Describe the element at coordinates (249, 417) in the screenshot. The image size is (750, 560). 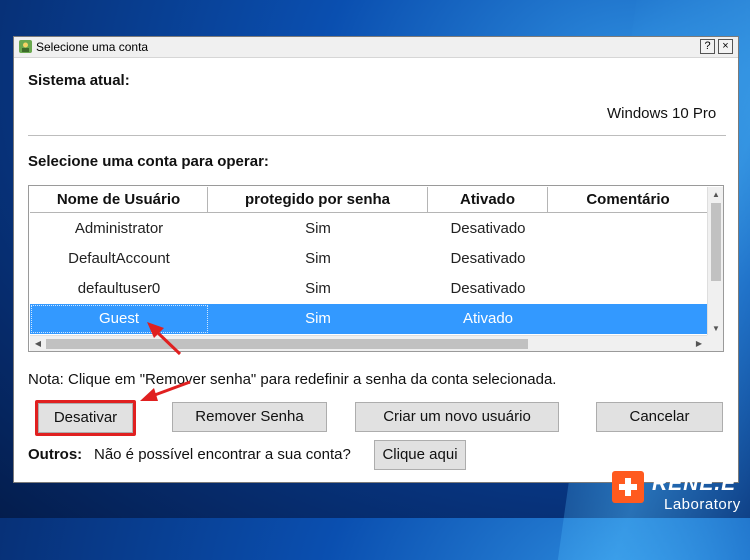
I see `remove-password-button: Remover Senha` at that location.